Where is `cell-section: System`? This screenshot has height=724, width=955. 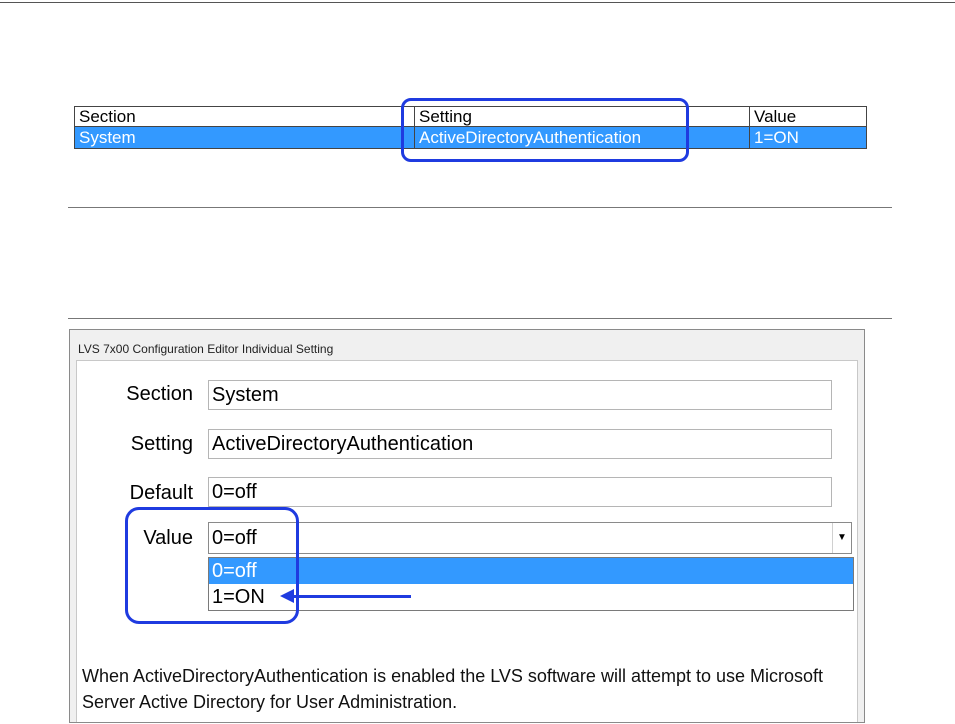
cell-section: System is located at coordinates (107, 137).